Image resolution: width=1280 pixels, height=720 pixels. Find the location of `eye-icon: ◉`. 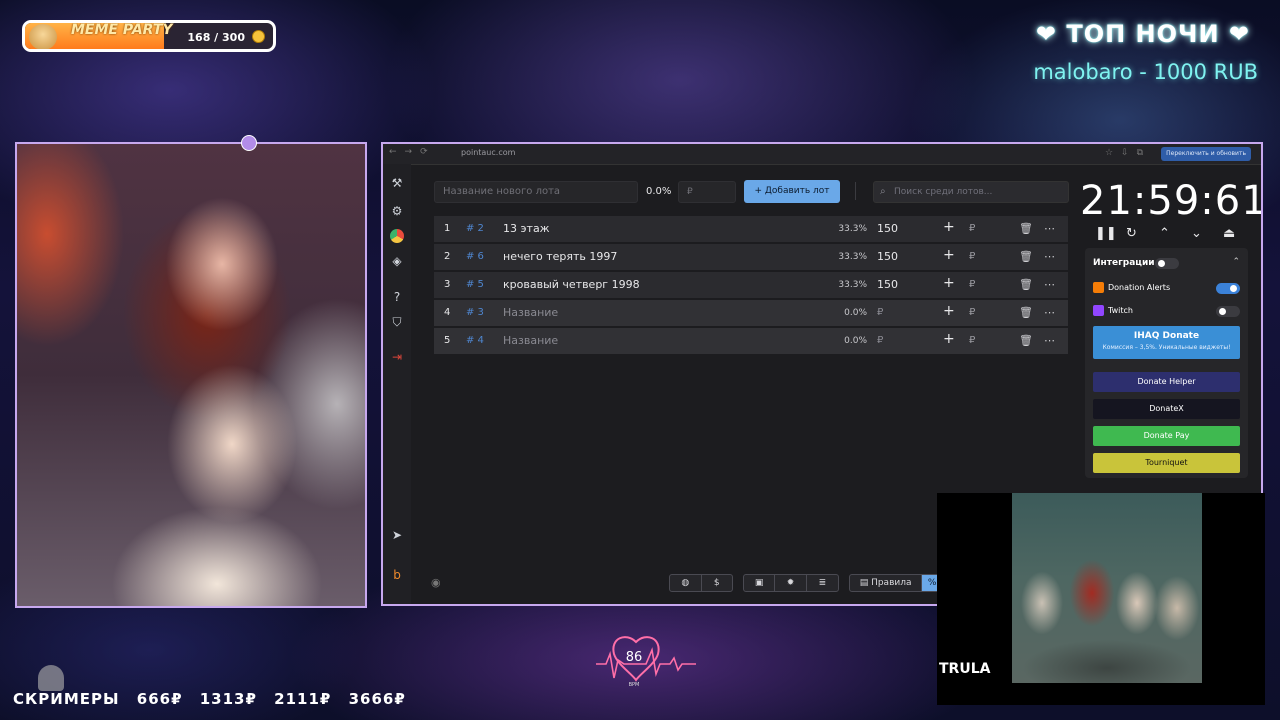

eye-icon: ◉ is located at coordinates (436, 582).